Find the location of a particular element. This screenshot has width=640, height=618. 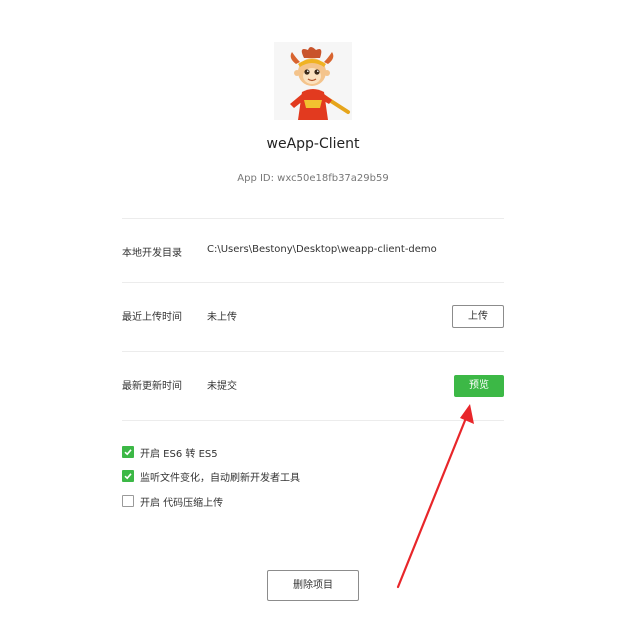

option-compress-upload: 开启 代码压缩上传 is located at coordinates (173, 501).